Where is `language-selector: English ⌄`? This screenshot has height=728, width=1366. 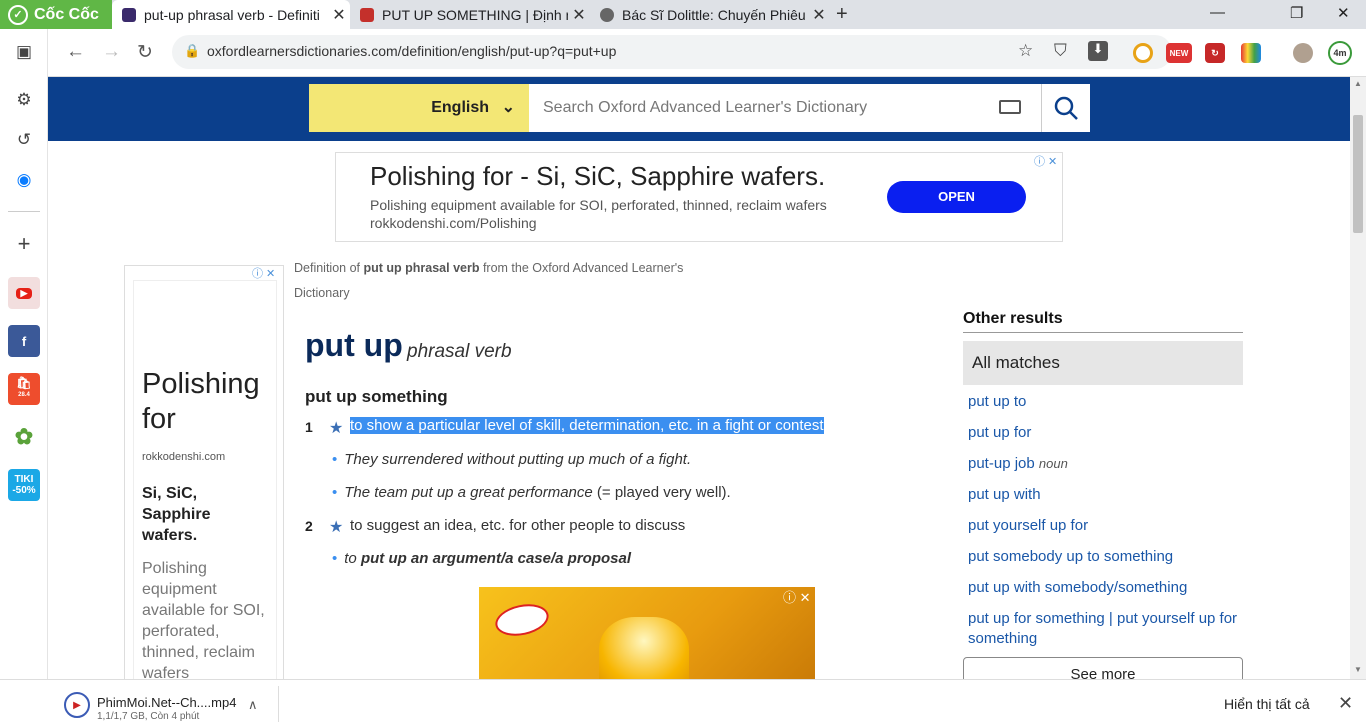
language-selector: English ⌄ is located at coordinates (419, 108).